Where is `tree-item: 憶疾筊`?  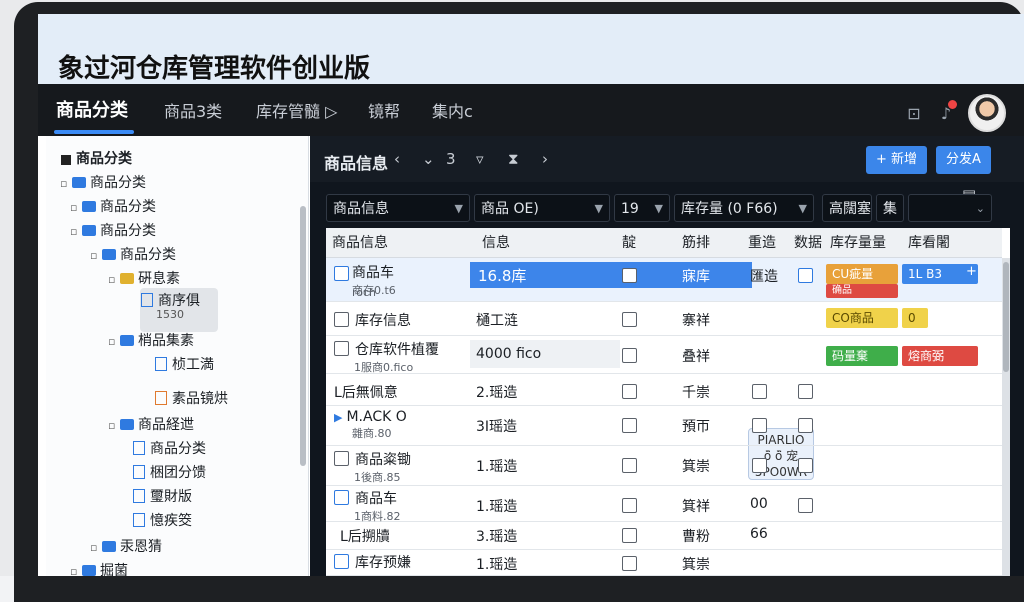
tree-item: 憶疾筊 is located at coordinates (161, 521).